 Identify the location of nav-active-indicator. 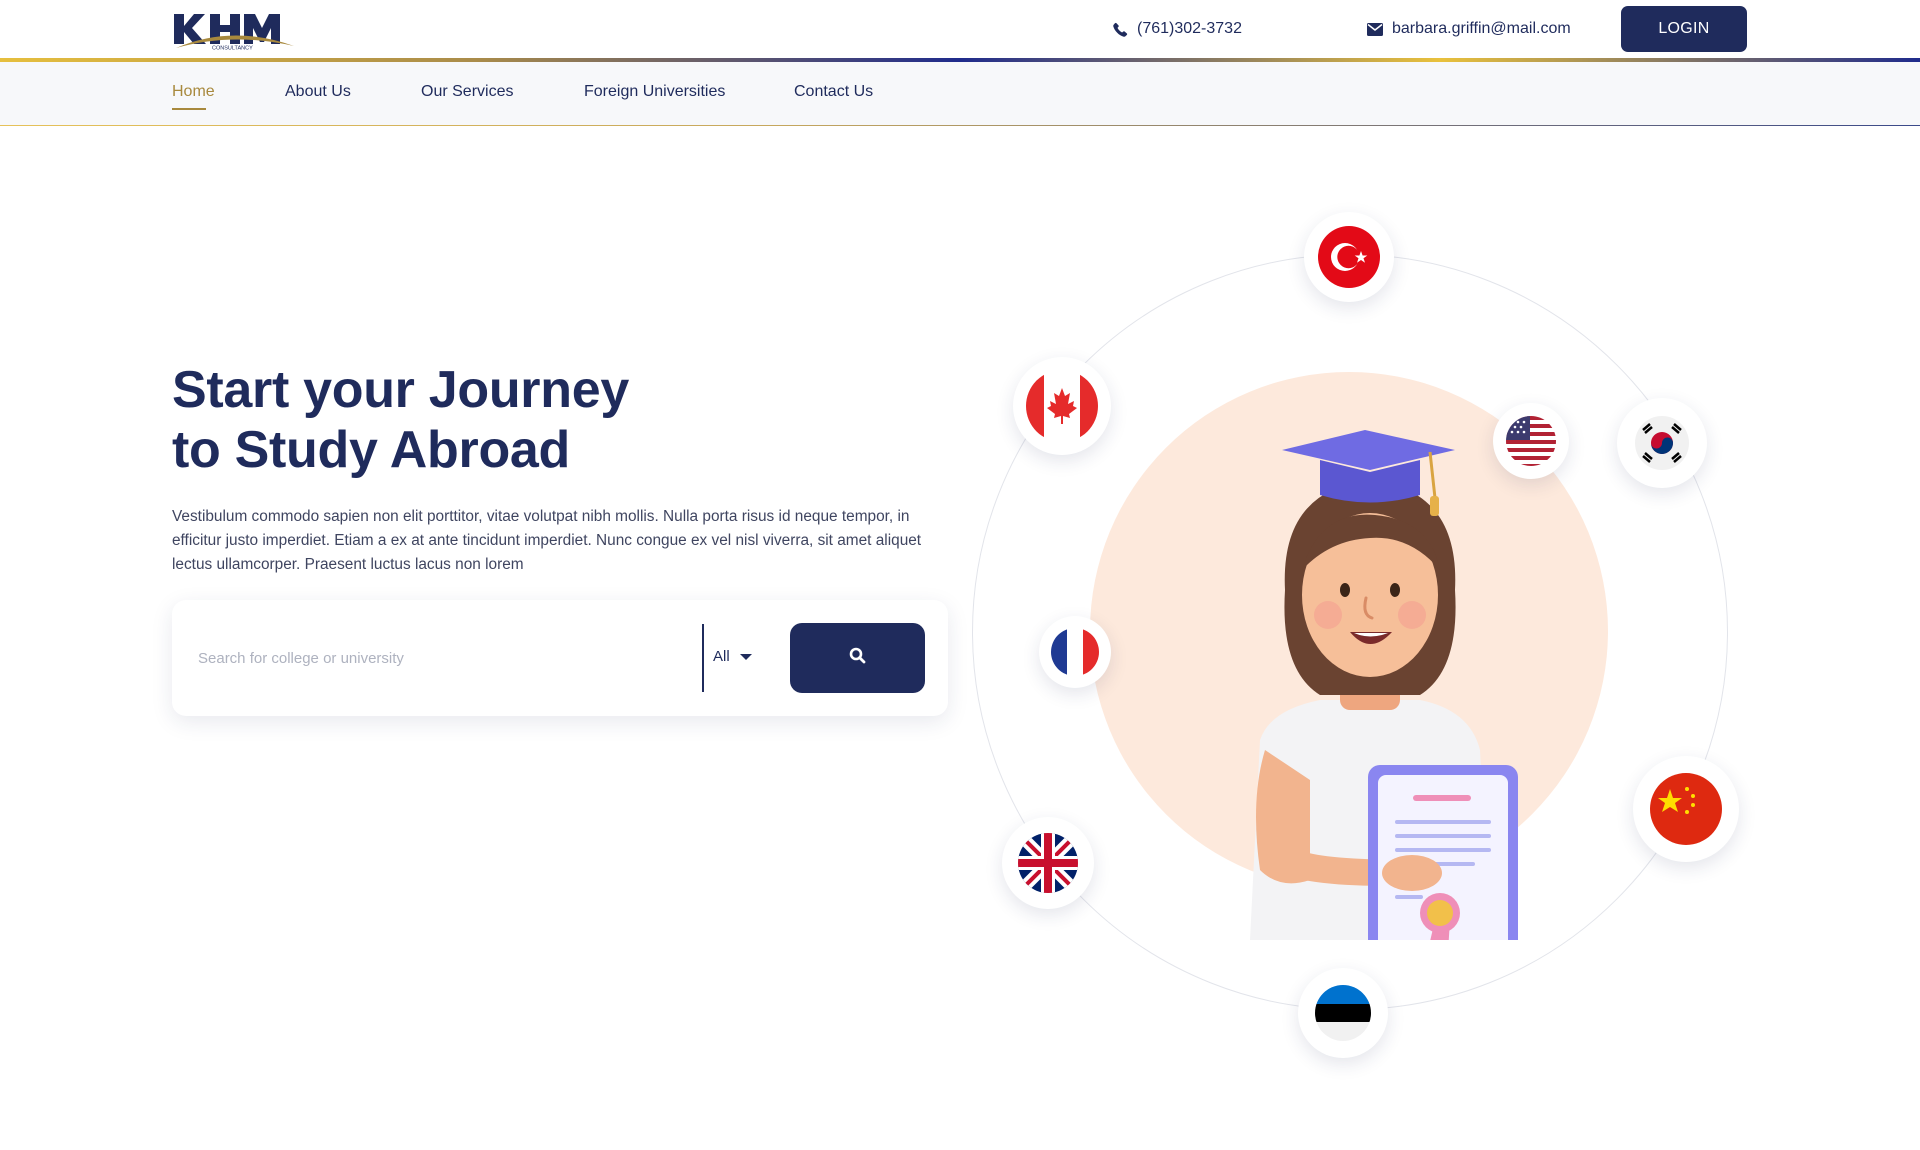
(189, 109).